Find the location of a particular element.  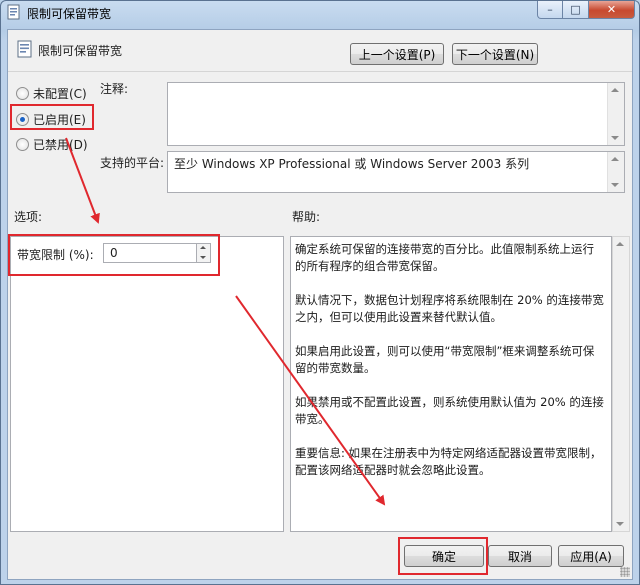

maximize-icon: □ is located at coordinates (575, 9).